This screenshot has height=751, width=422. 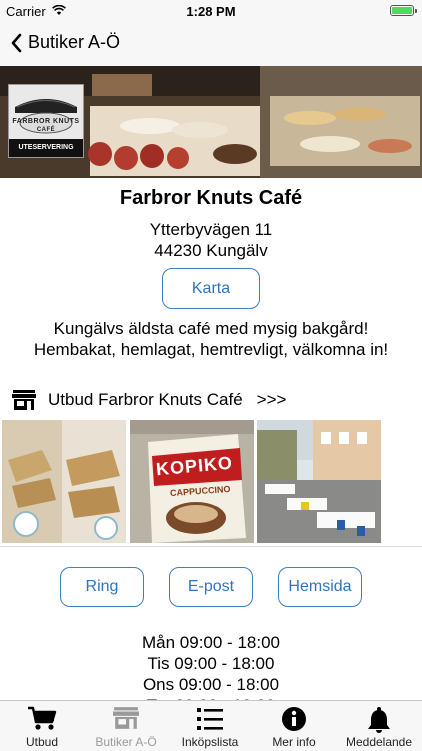 I want to click on offer-thumbnail-kopiko: KOPIKO CAPPUCCINO, so click(x=192, y=481).